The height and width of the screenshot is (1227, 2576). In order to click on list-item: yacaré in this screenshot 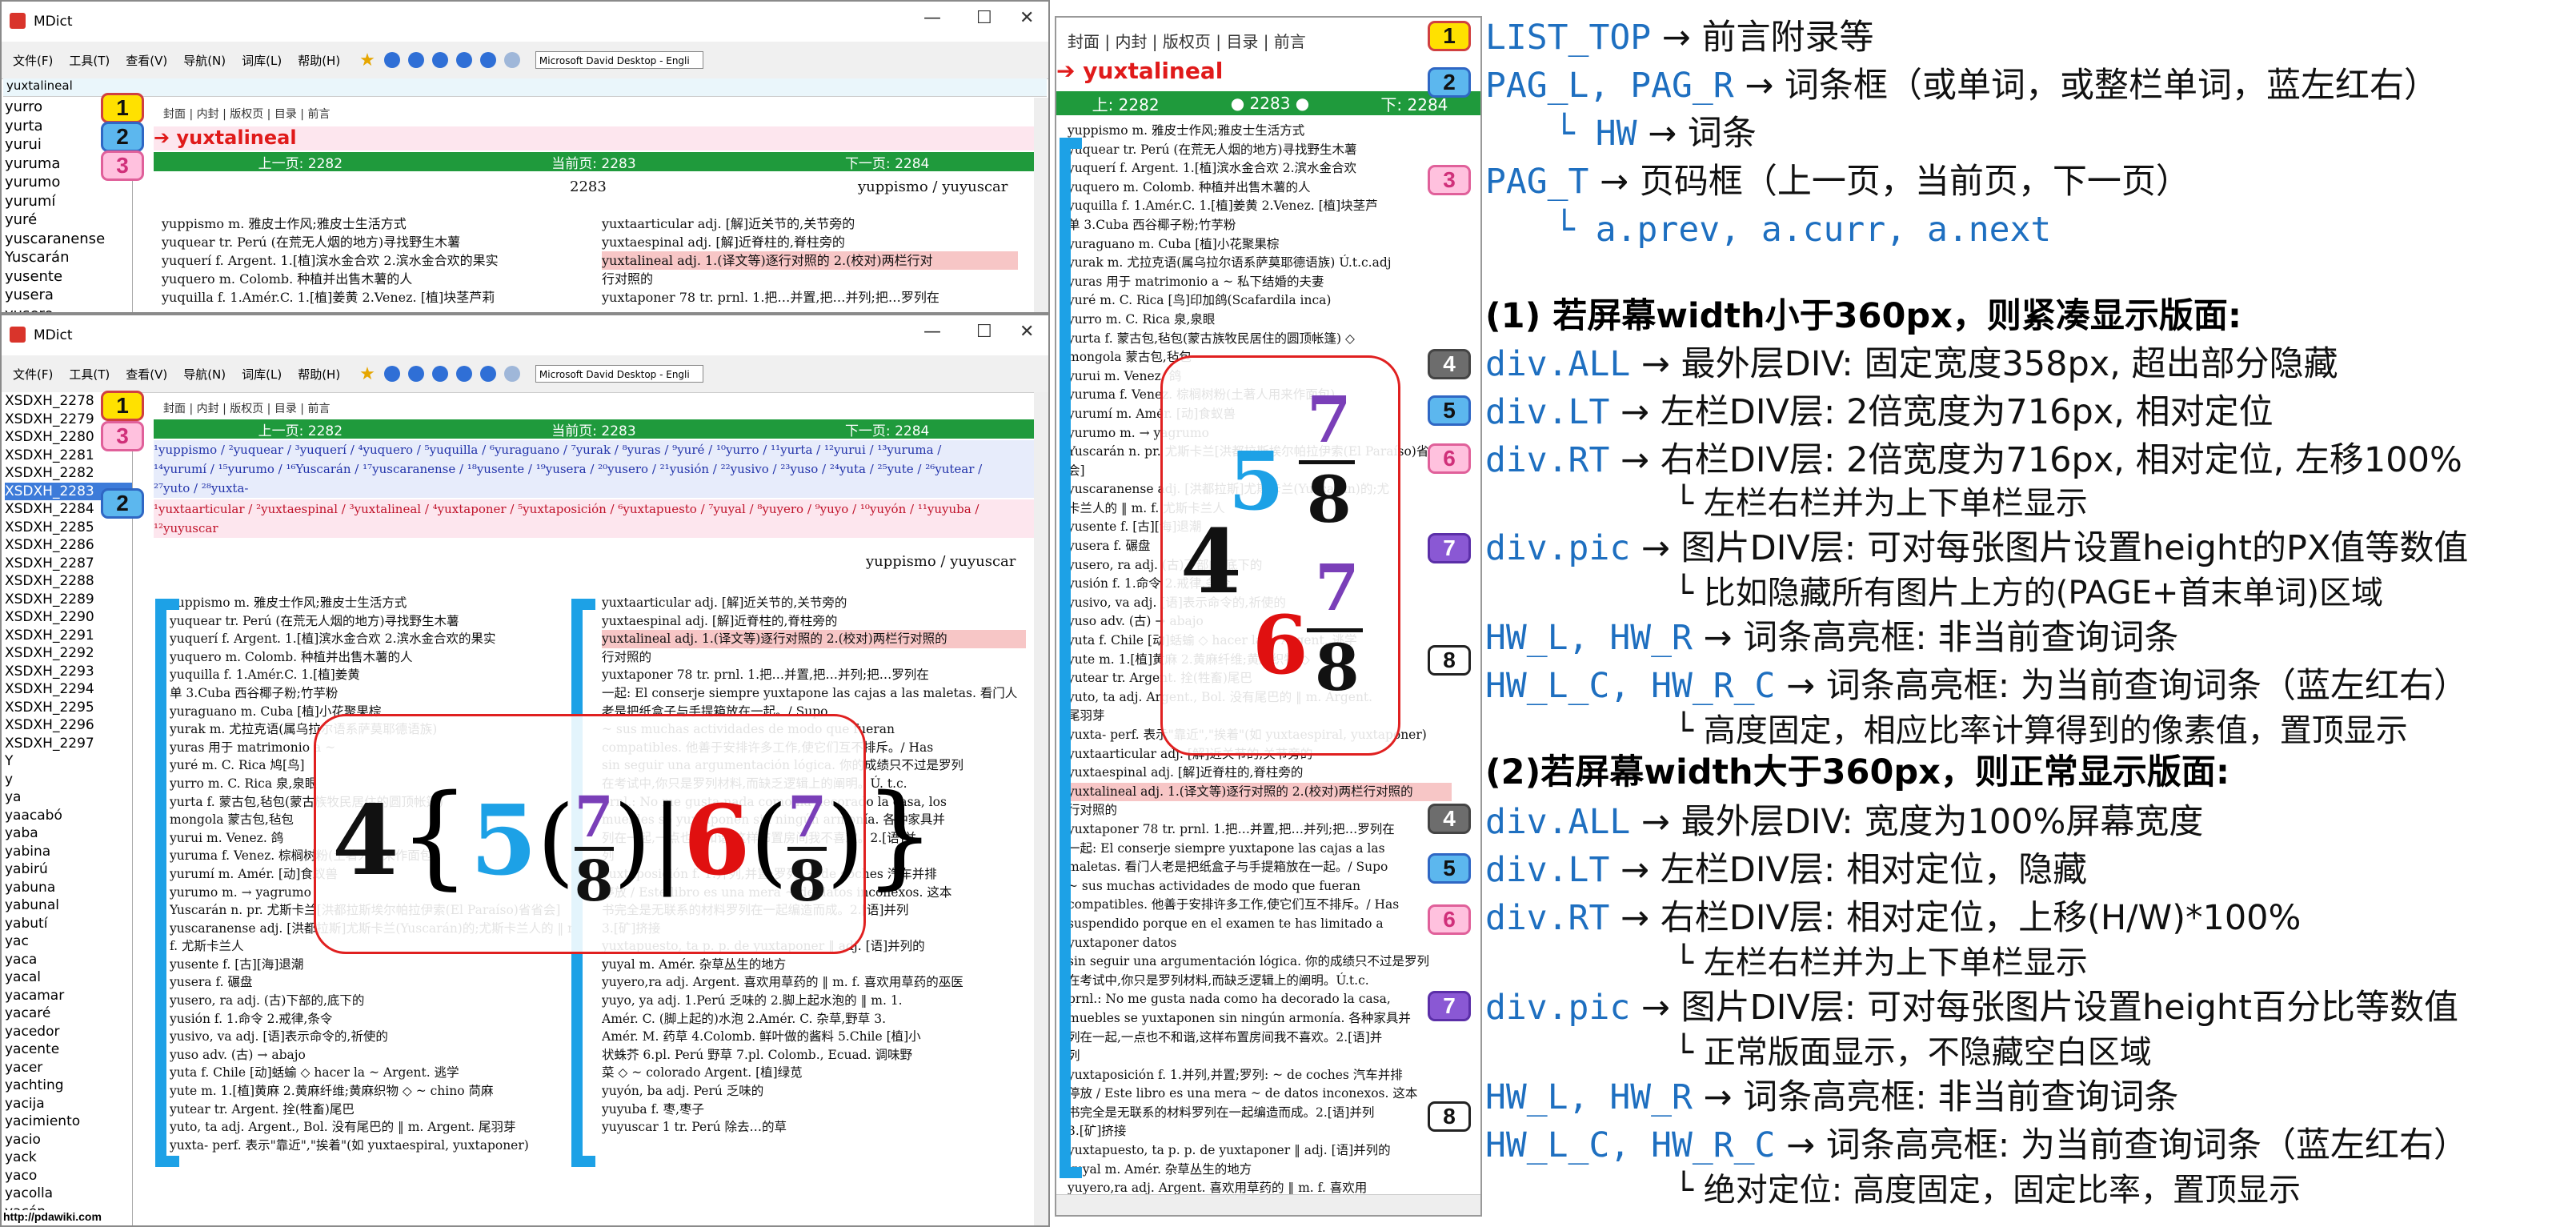, I will do `click(68, 1013)`.